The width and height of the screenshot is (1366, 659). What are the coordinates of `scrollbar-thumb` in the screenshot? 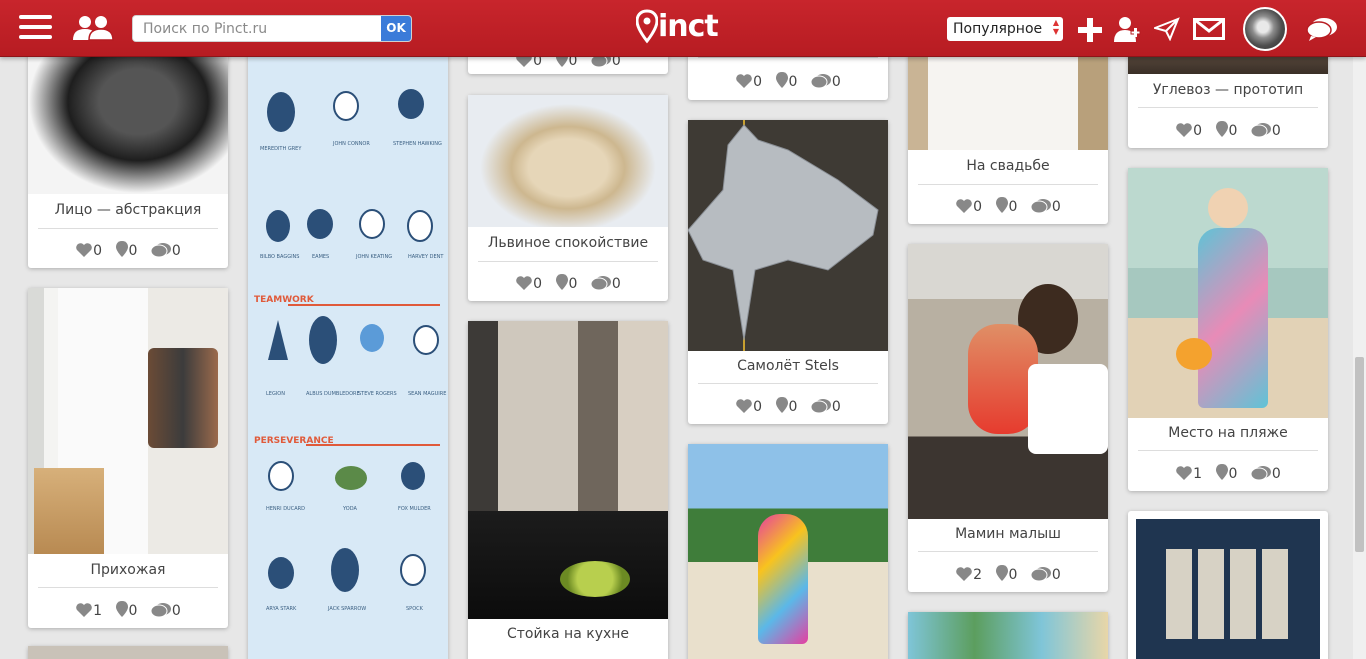 It's located at (1359, 454).